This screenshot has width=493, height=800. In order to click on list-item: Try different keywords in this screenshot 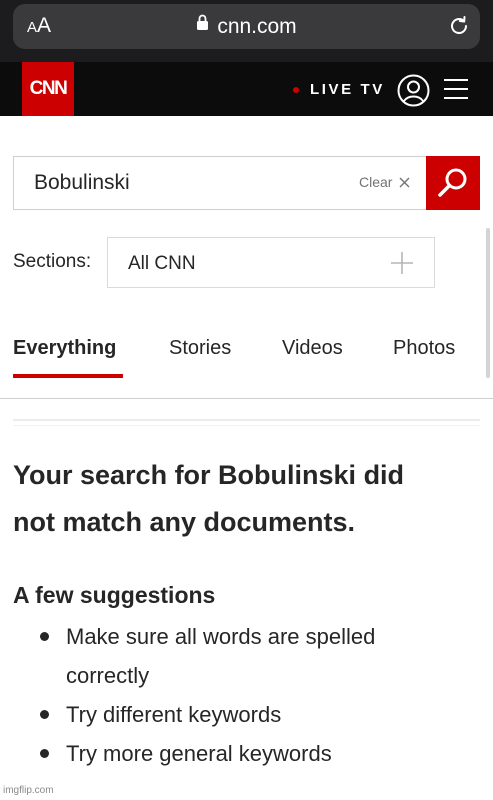, I will do `click(249, 714)`.